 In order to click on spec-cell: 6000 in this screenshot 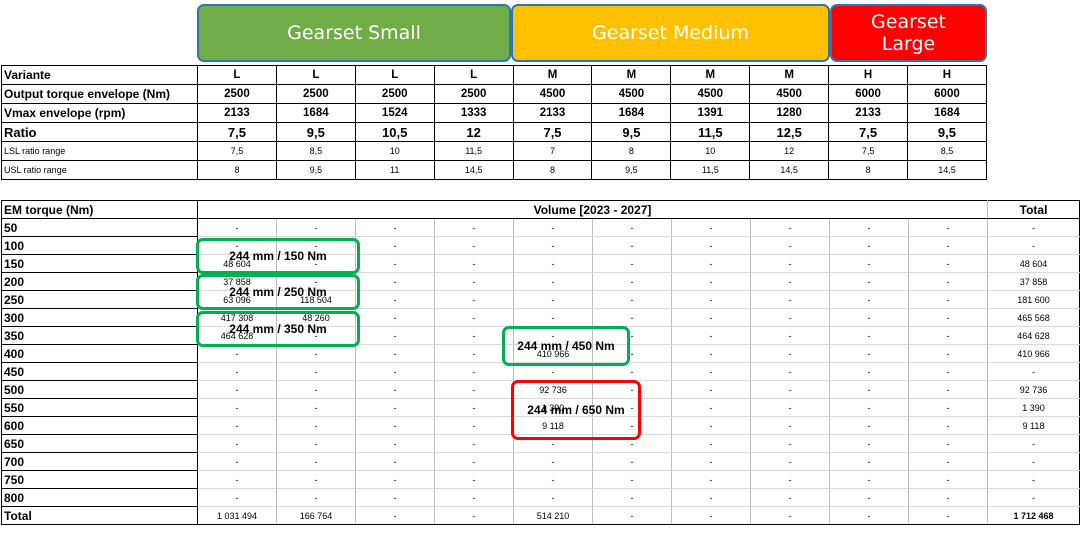, I will do `click(947, 94)`.